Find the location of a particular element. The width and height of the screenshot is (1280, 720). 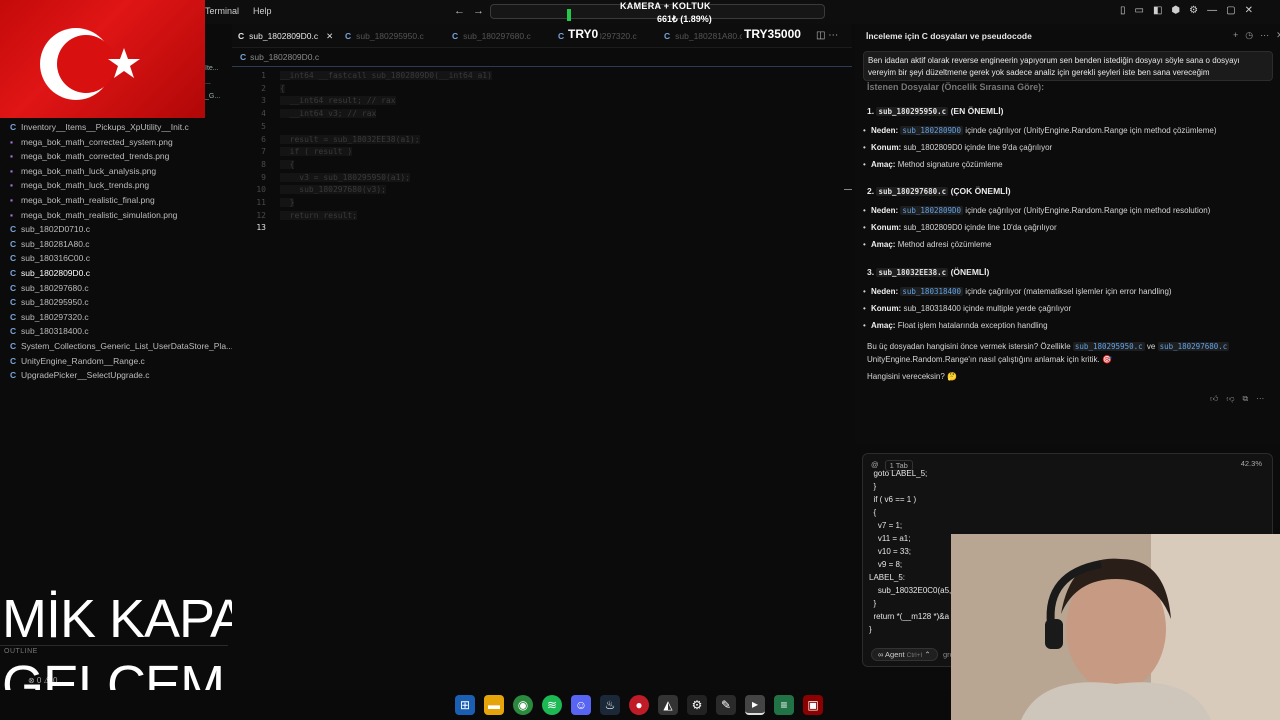

toggle-panel-icon: ▭ is located at coordinates (1139, 10).